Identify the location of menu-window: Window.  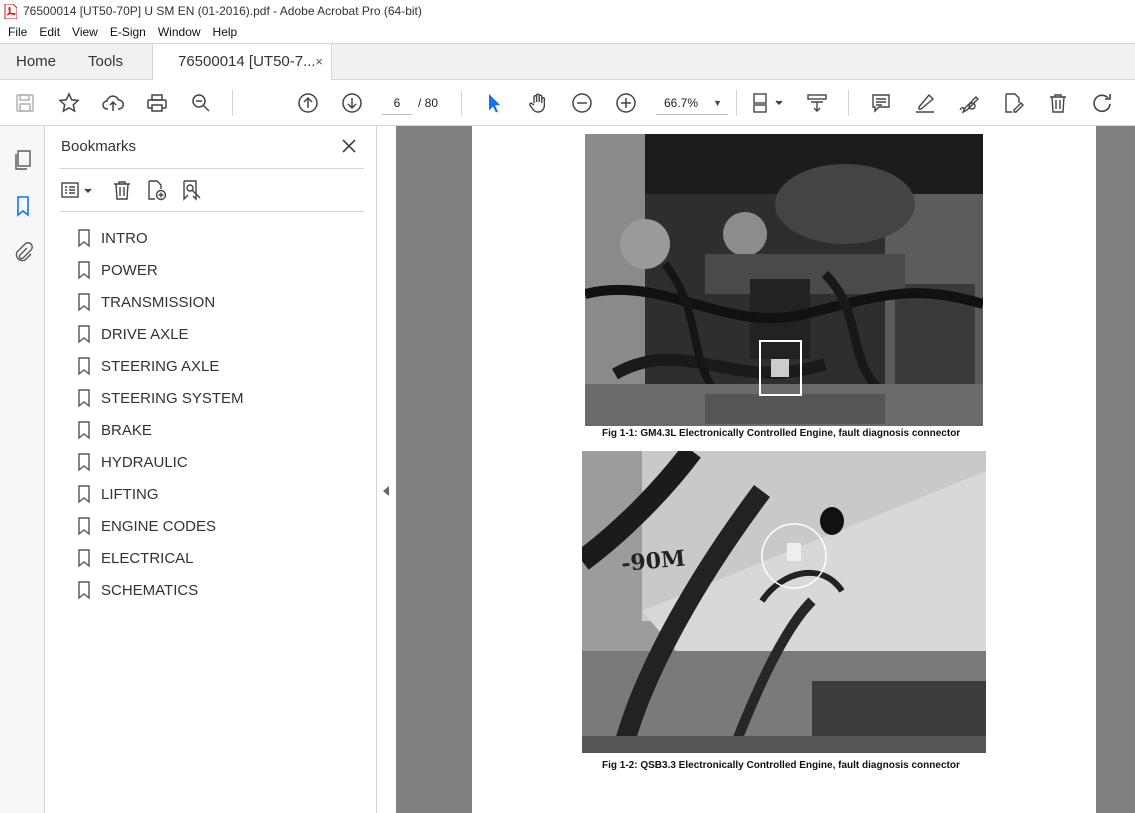
(179, 32).